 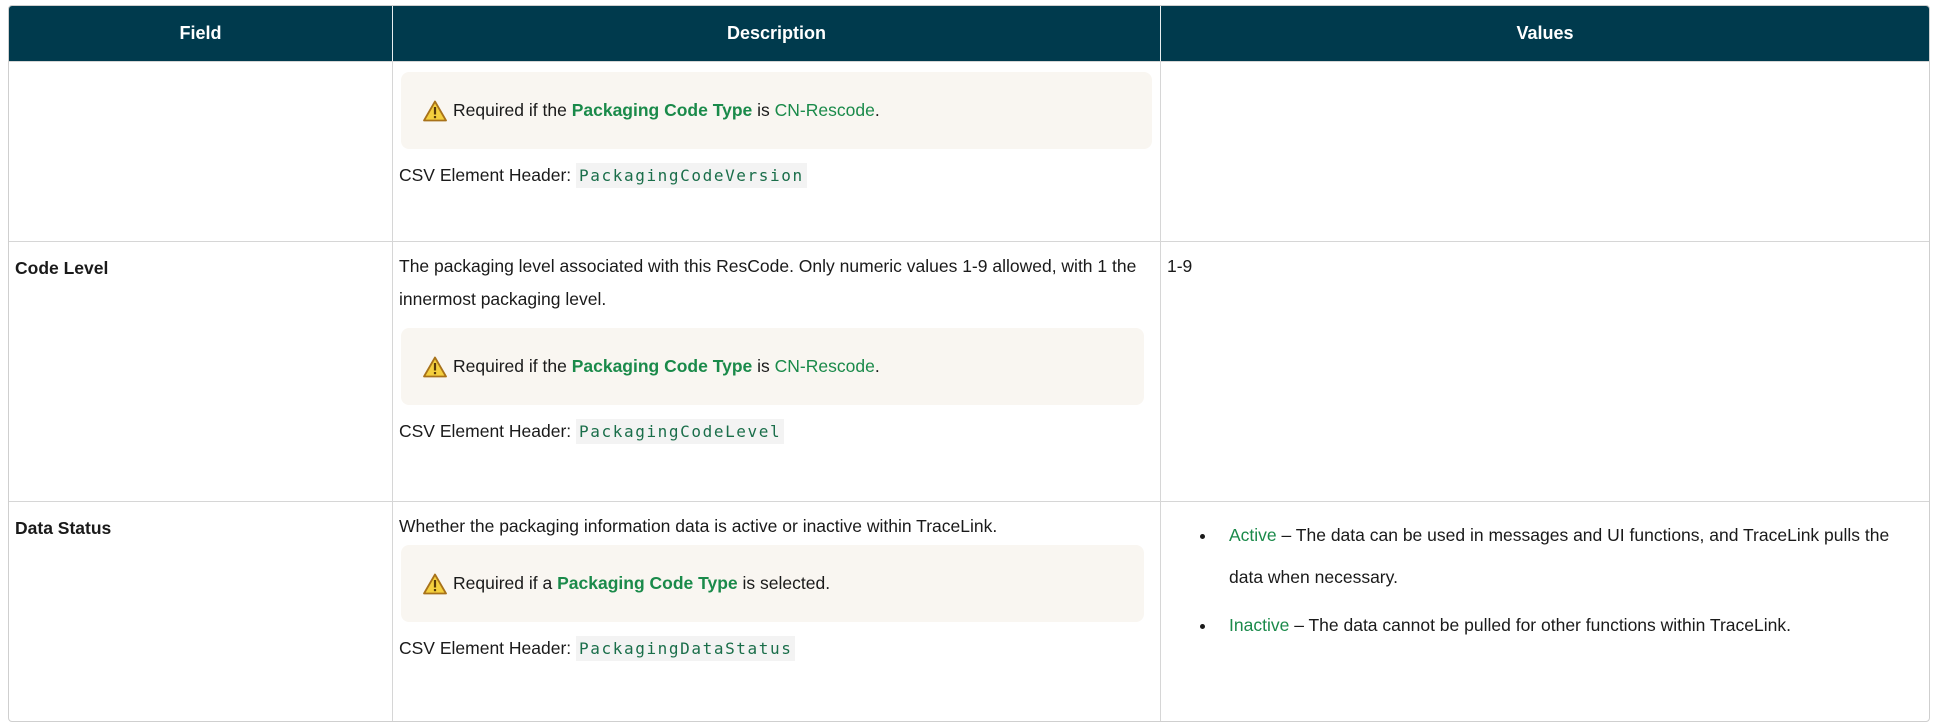 I want to click on field-name: Data Status, so click(x=201, y=611).